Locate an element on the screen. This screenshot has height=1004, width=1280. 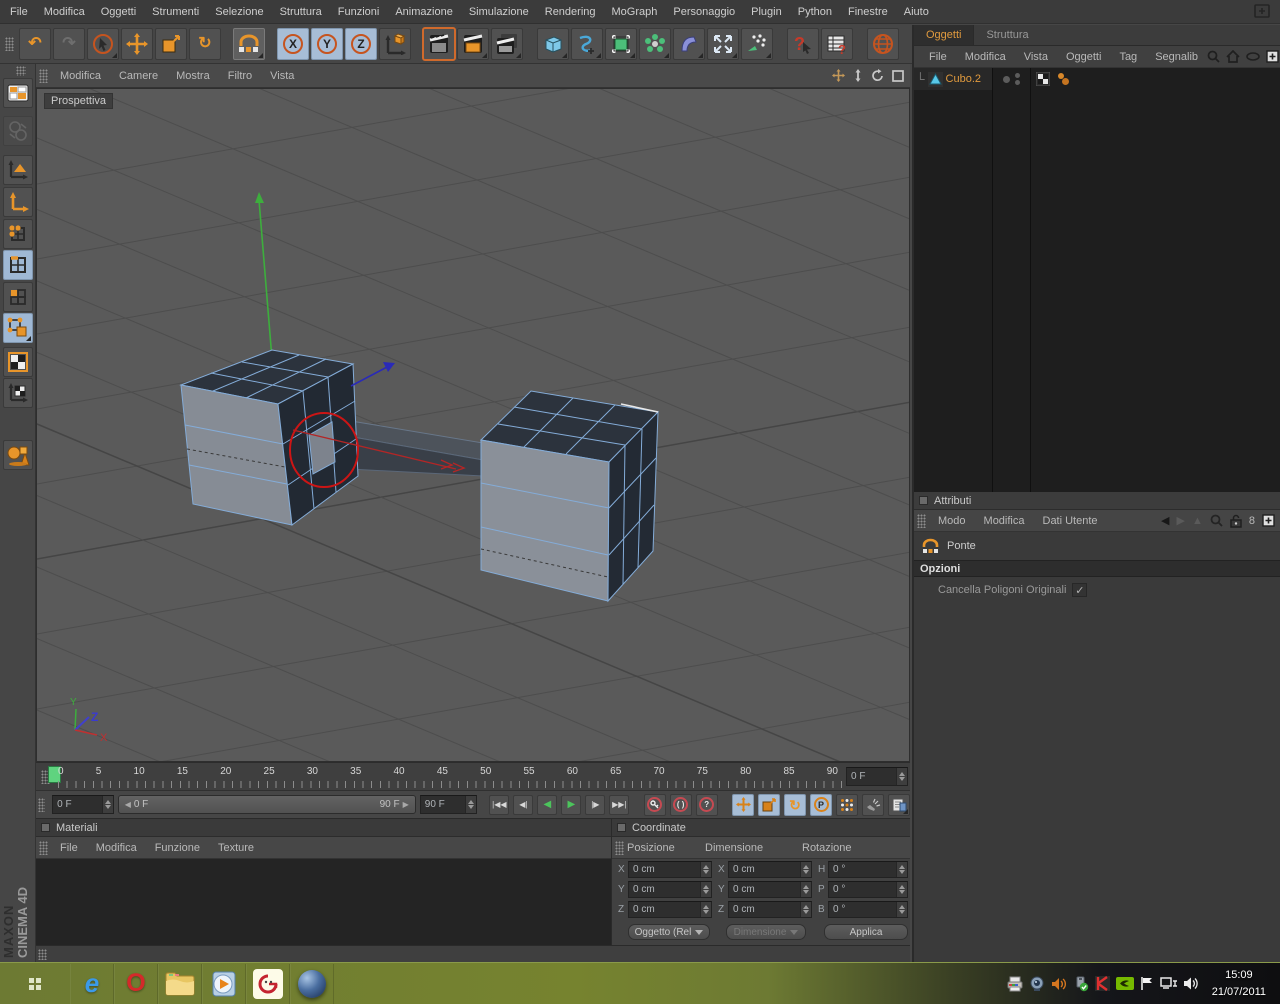
object-axis-mode-button is located at coordinates (18, 202).